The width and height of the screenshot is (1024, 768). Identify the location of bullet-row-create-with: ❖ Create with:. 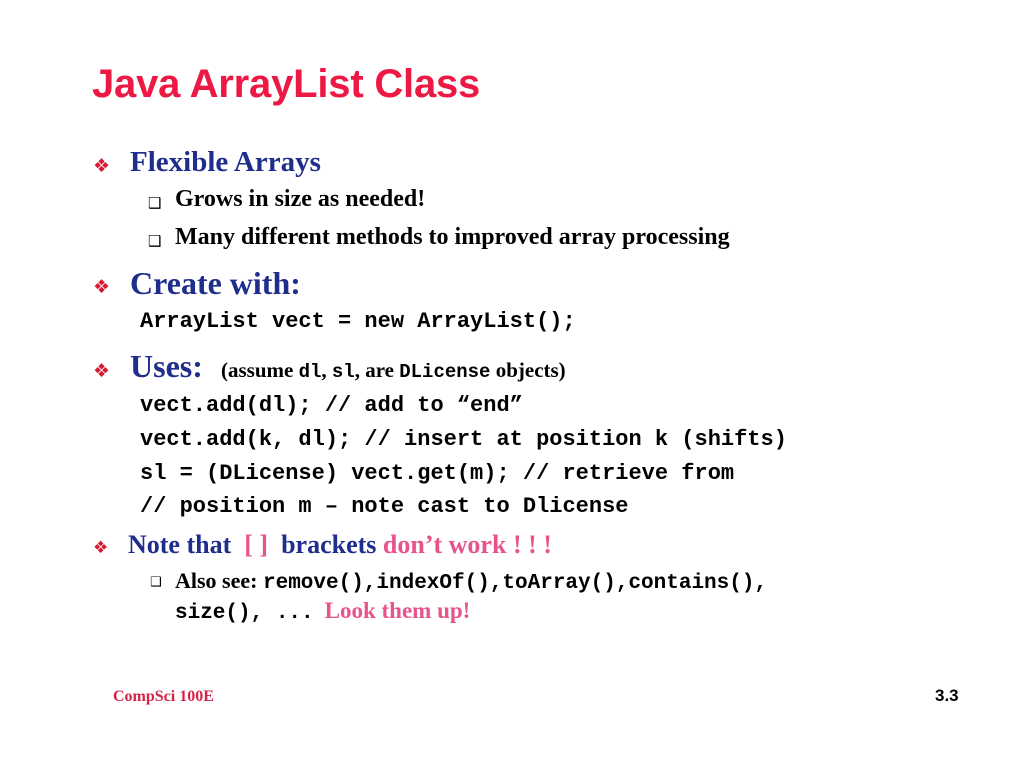
(512, 287).